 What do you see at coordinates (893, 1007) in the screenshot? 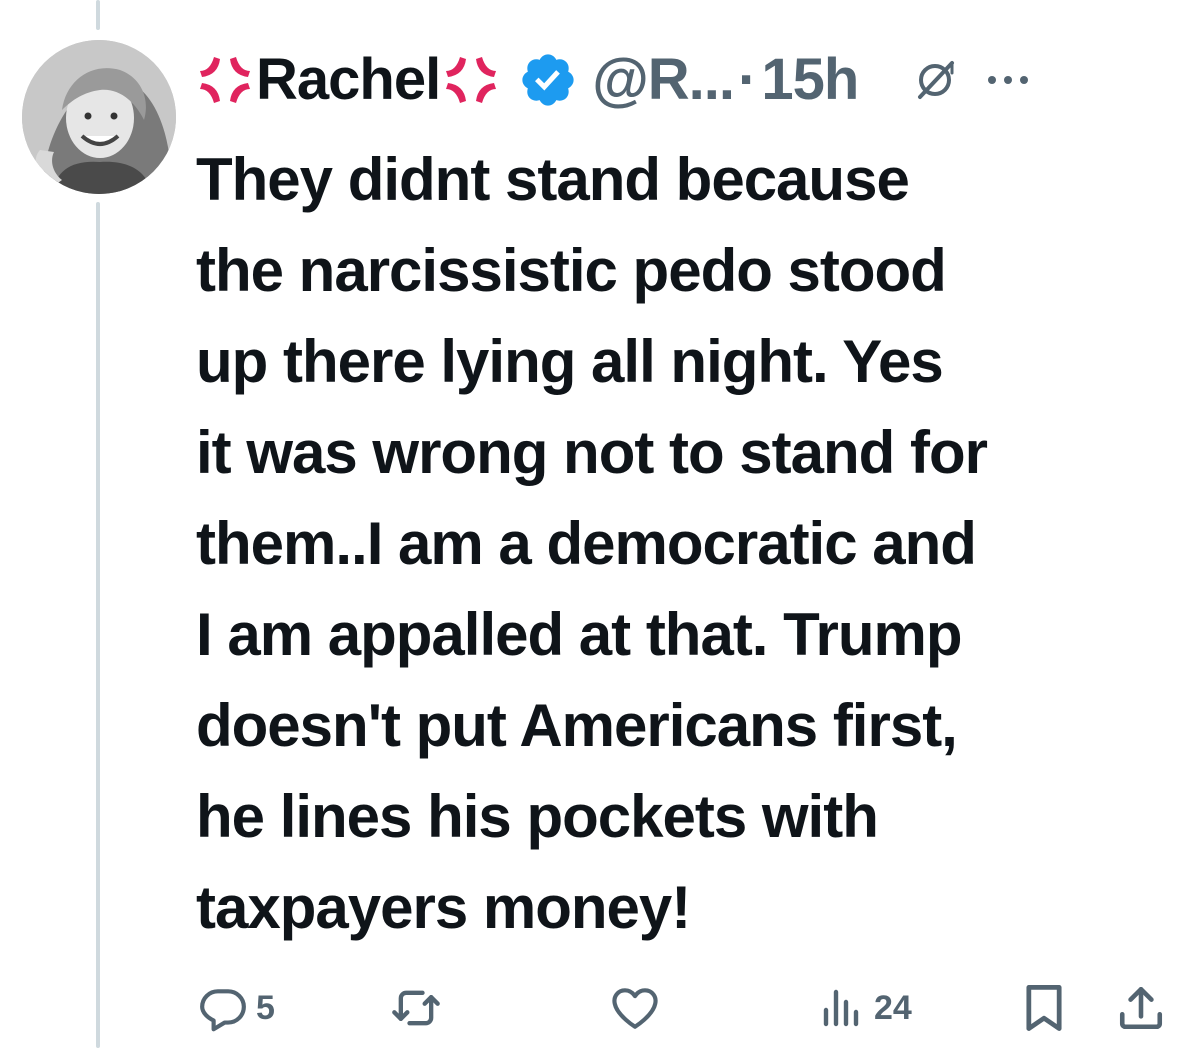
I see `views-count: 24` at bounding box center [893, 1007].